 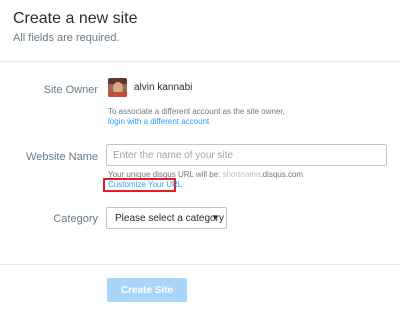 I want to click on category-select: Please select a category ▼, so click(x=166, y=218).